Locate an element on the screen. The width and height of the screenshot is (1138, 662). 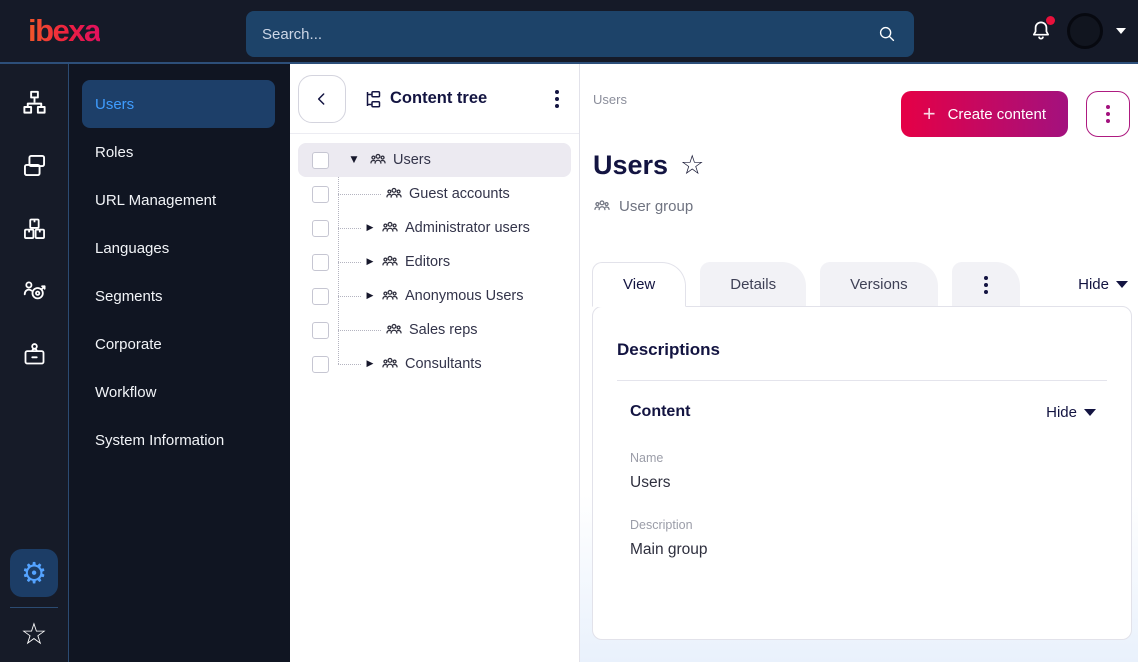
field-label: Description is located at coordinates (661, 525).